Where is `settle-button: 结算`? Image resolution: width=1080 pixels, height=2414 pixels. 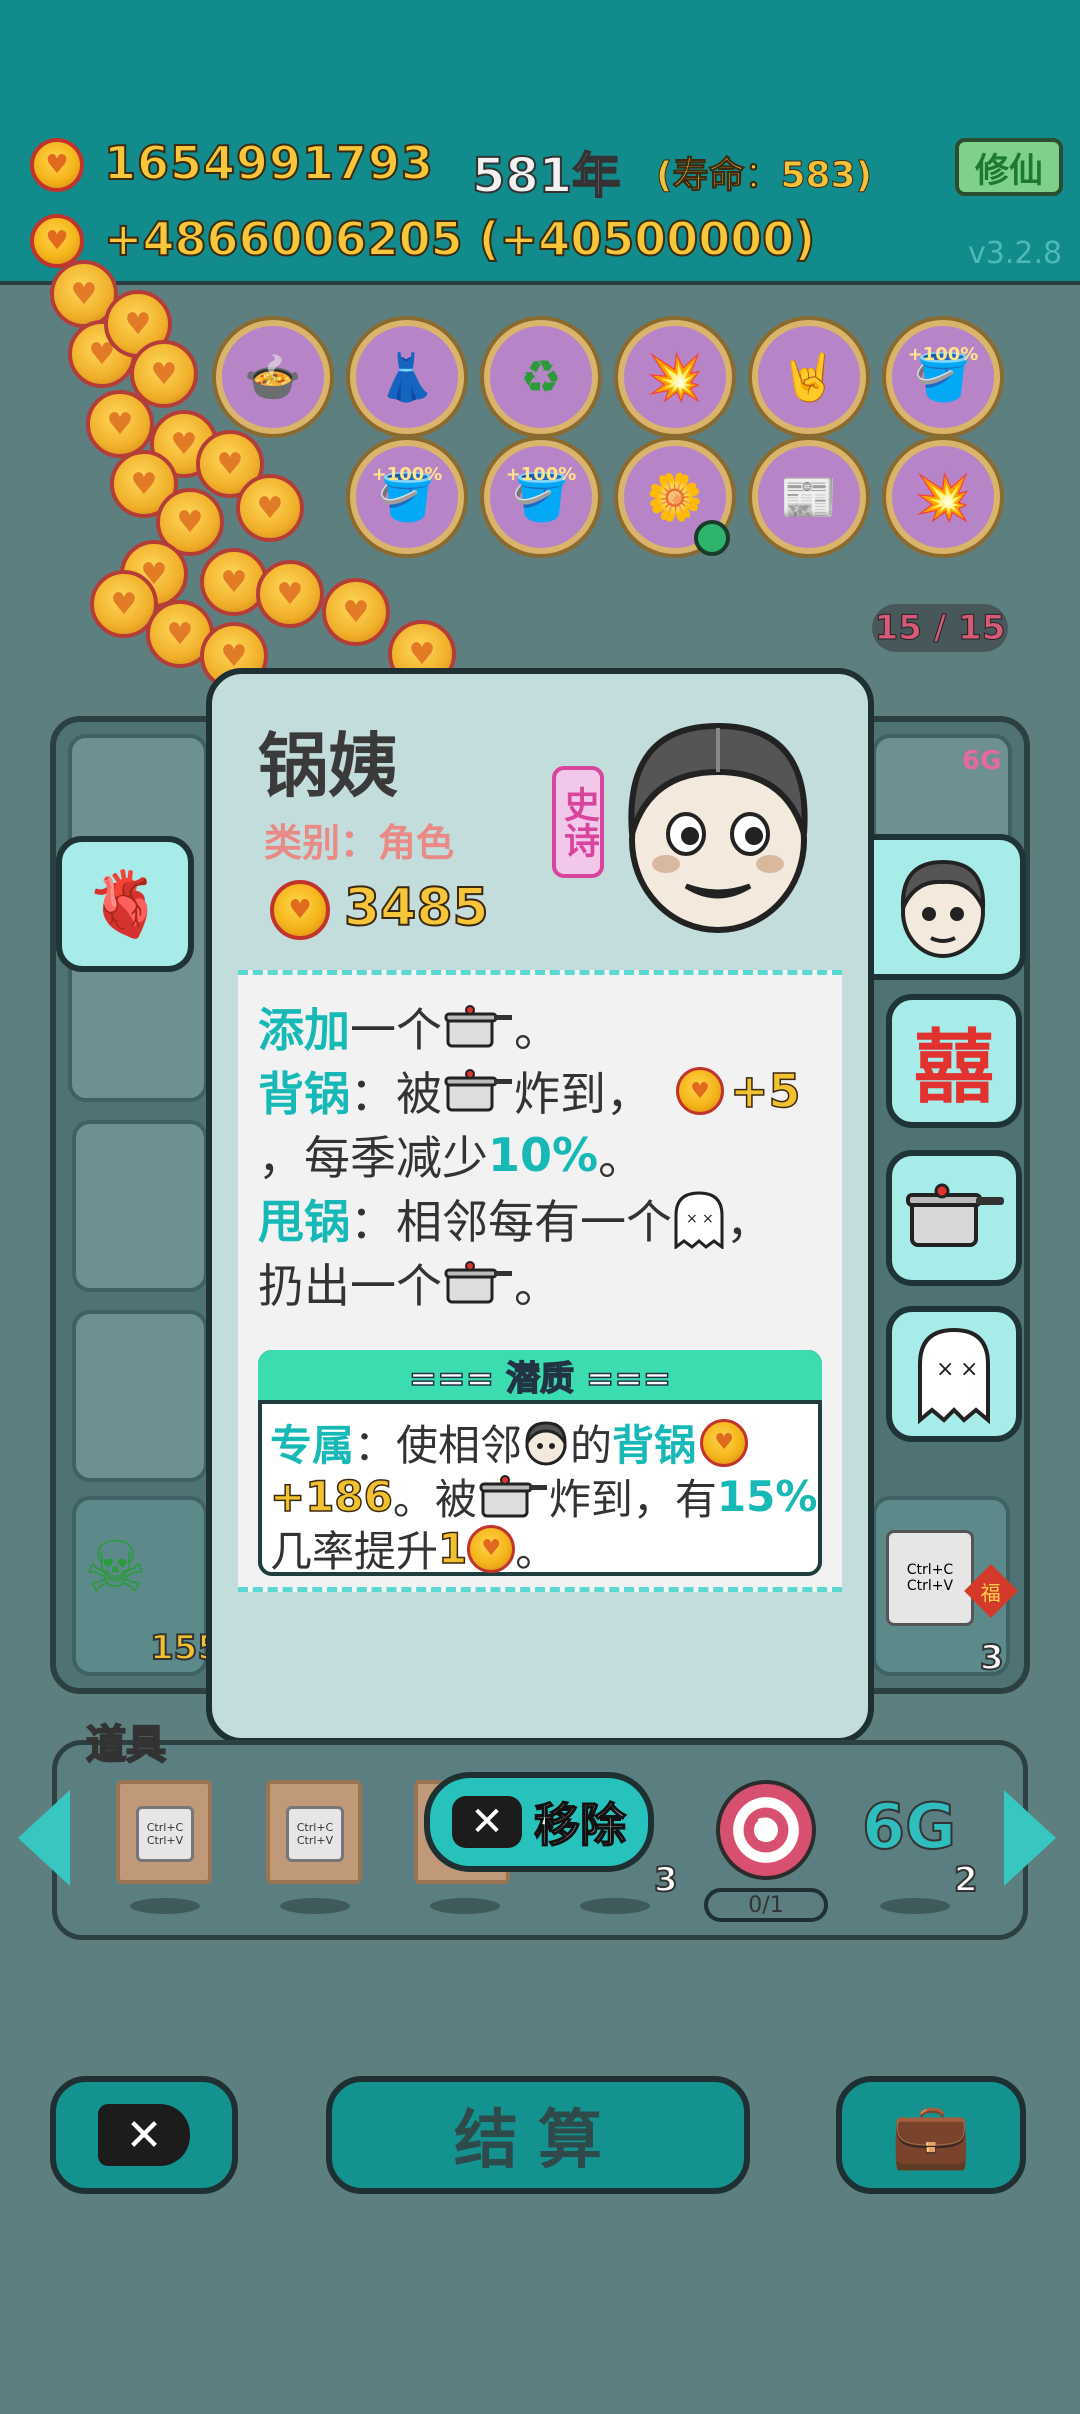 settle-button: 结算 is located at coordinates (538, 2135).